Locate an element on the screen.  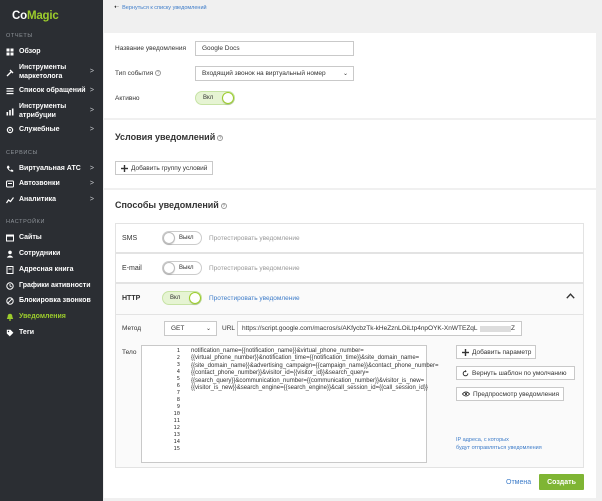
sidebar-item-activity-schedules: Графики активности is located at coordinates (51, 286).